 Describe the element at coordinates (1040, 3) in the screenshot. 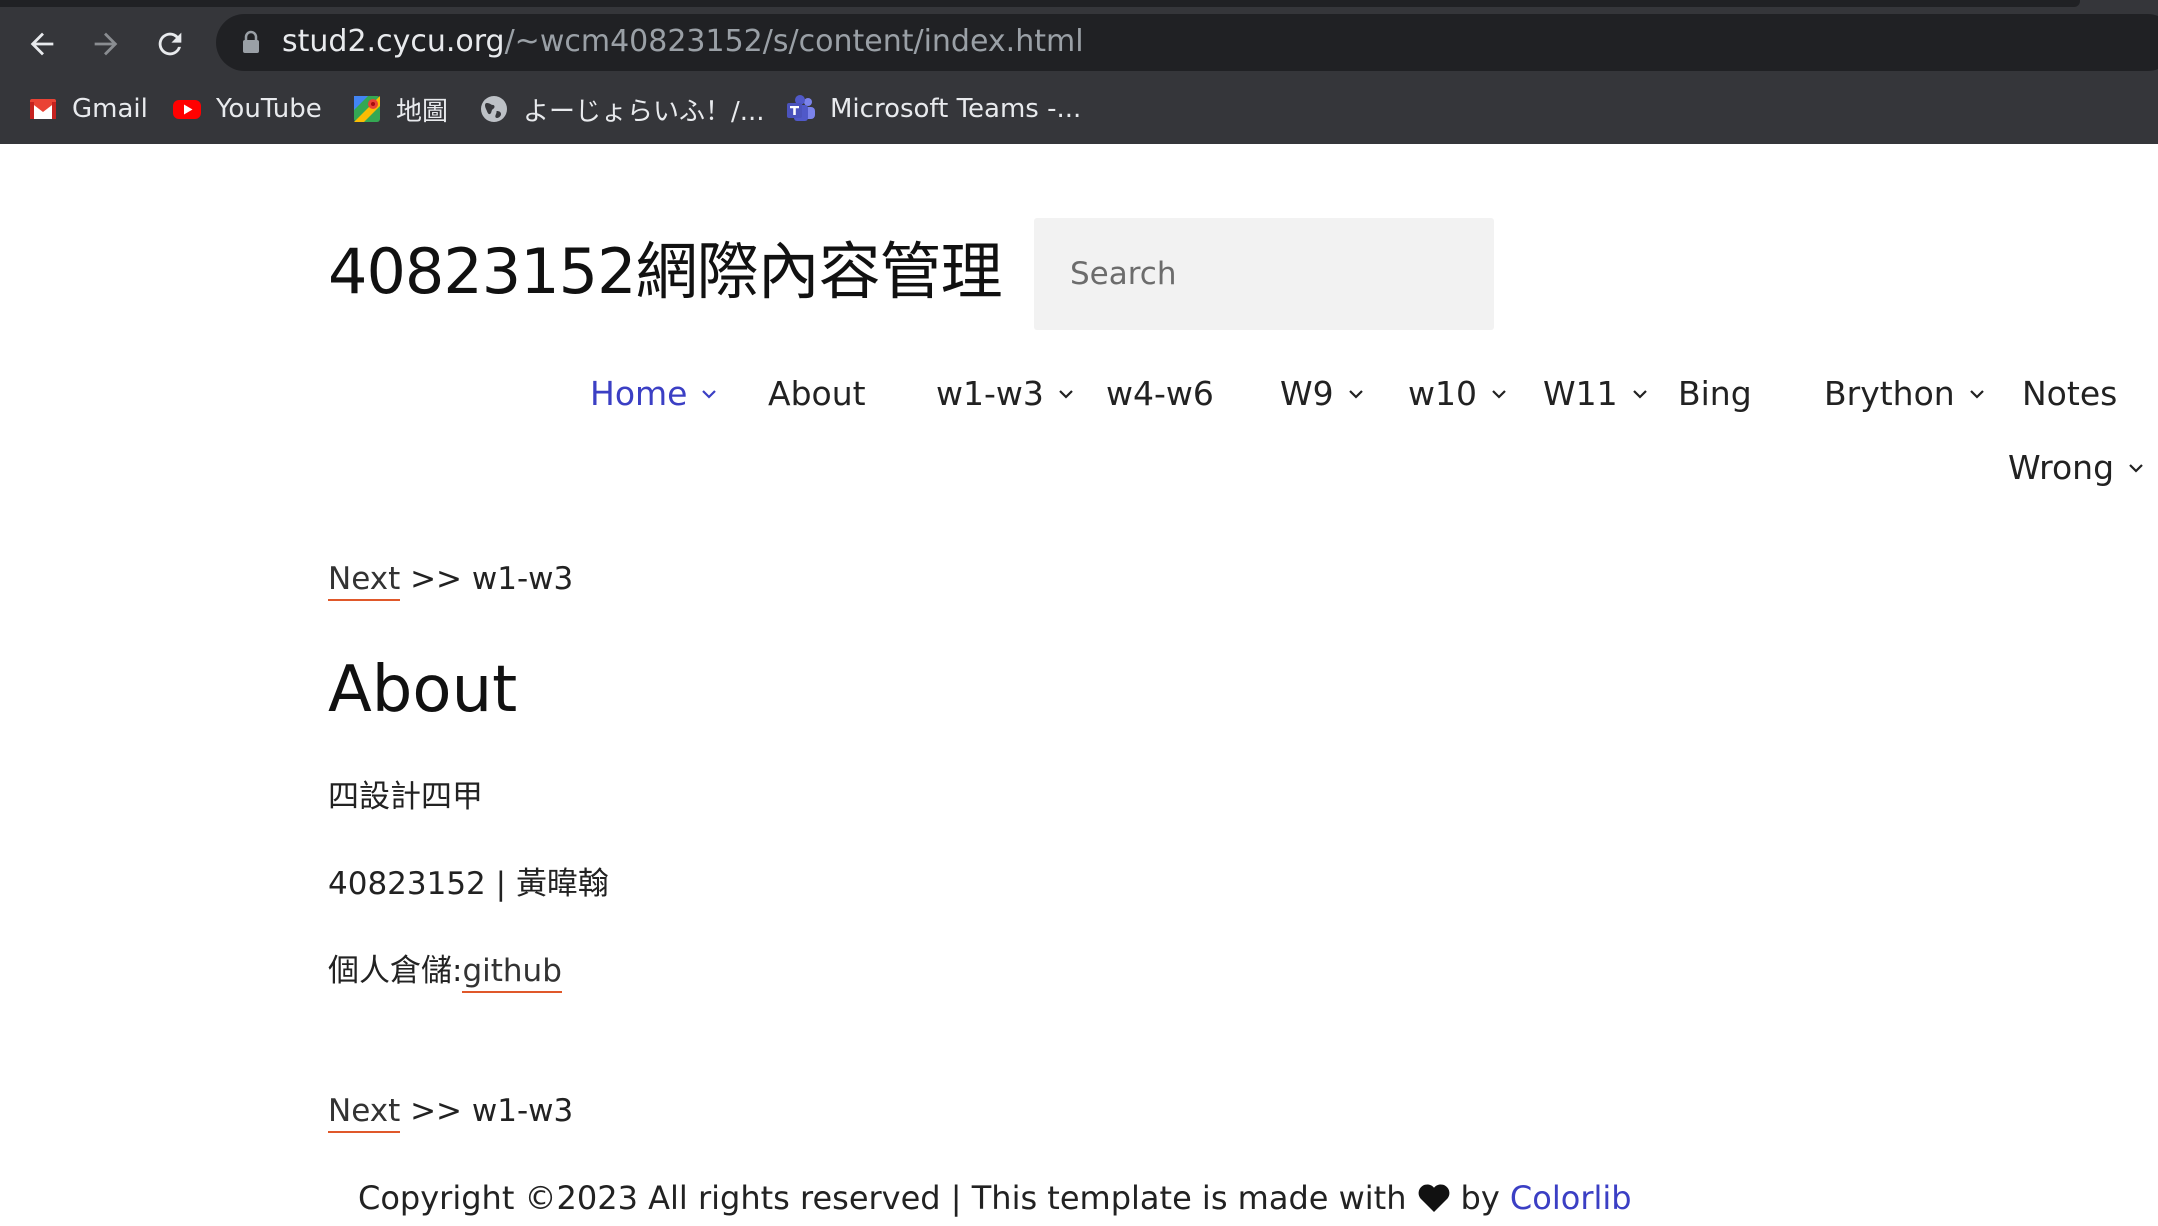

I see `tab-strip` at that location.